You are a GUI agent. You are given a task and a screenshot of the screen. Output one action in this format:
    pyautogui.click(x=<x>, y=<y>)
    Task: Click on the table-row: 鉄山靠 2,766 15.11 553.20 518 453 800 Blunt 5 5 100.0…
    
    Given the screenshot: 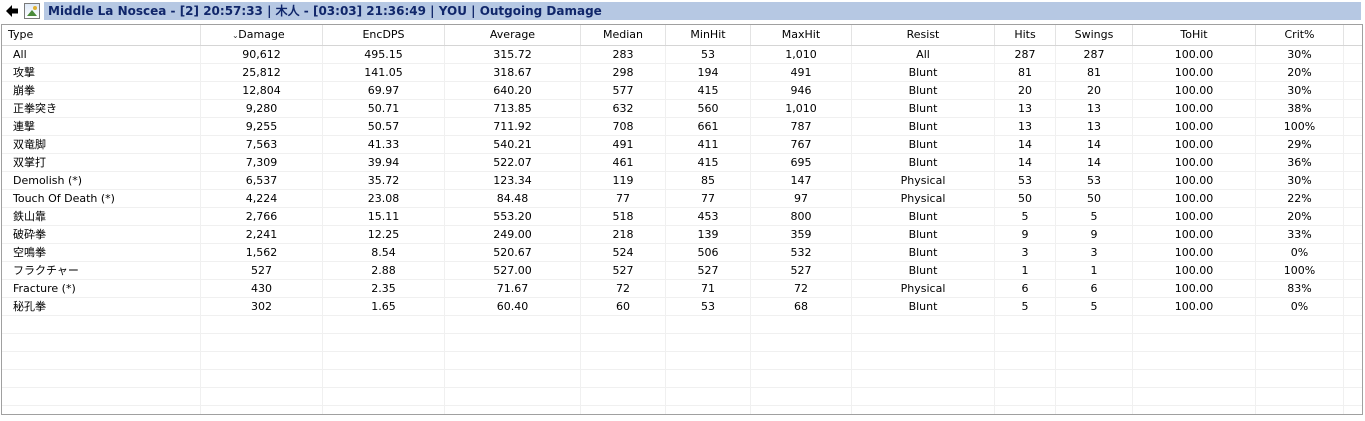 What is the action you would take?
    pyautogui.click(x=682, y=217)
    